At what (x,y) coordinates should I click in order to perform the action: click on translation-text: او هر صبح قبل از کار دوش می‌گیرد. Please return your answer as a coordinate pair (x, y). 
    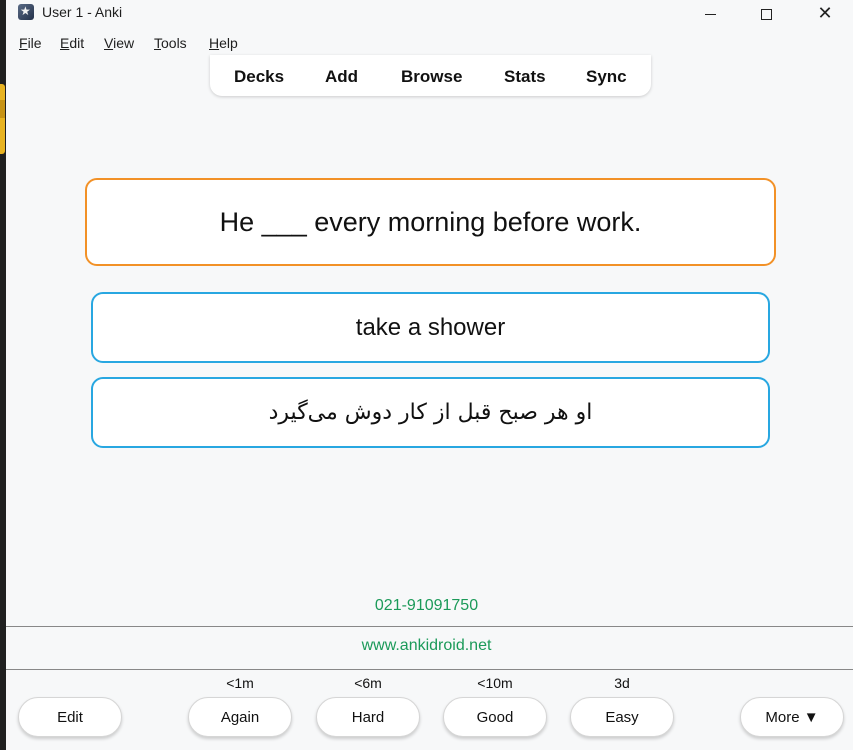
    Looking at the image, I should click on (430, 412).